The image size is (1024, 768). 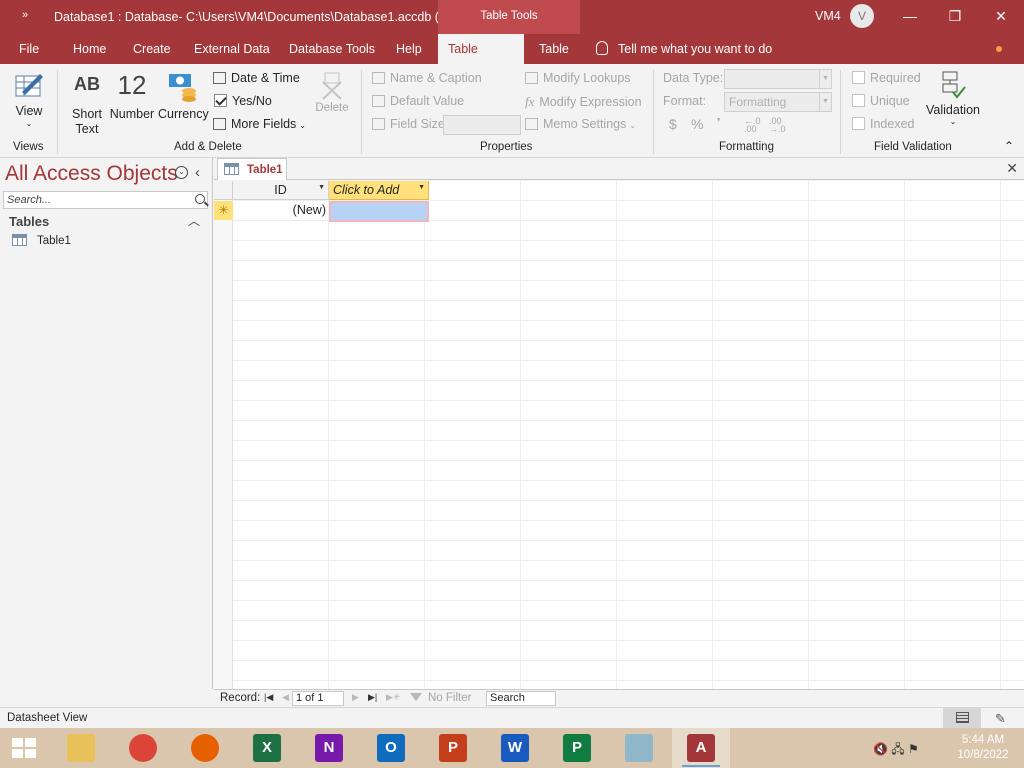 What do you see at coordinates (753, 125) in the screenshot?
I see `increase-decimals-button: ←.0 .00` at bounding box center [753, 125].